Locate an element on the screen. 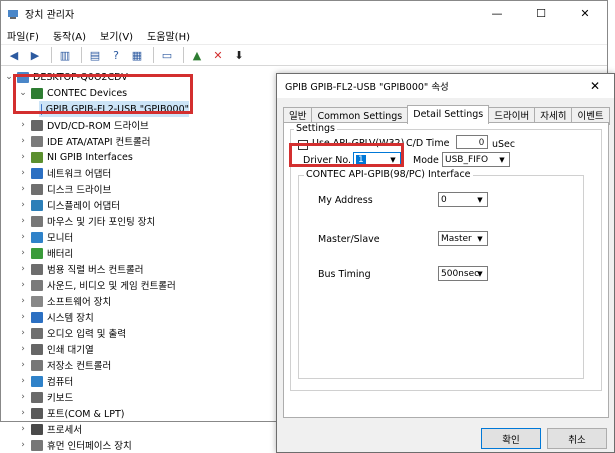 The width and height of the screenshot is (615, 453). show-hidden-icon: ▦ is located at coordinates (137, 55).